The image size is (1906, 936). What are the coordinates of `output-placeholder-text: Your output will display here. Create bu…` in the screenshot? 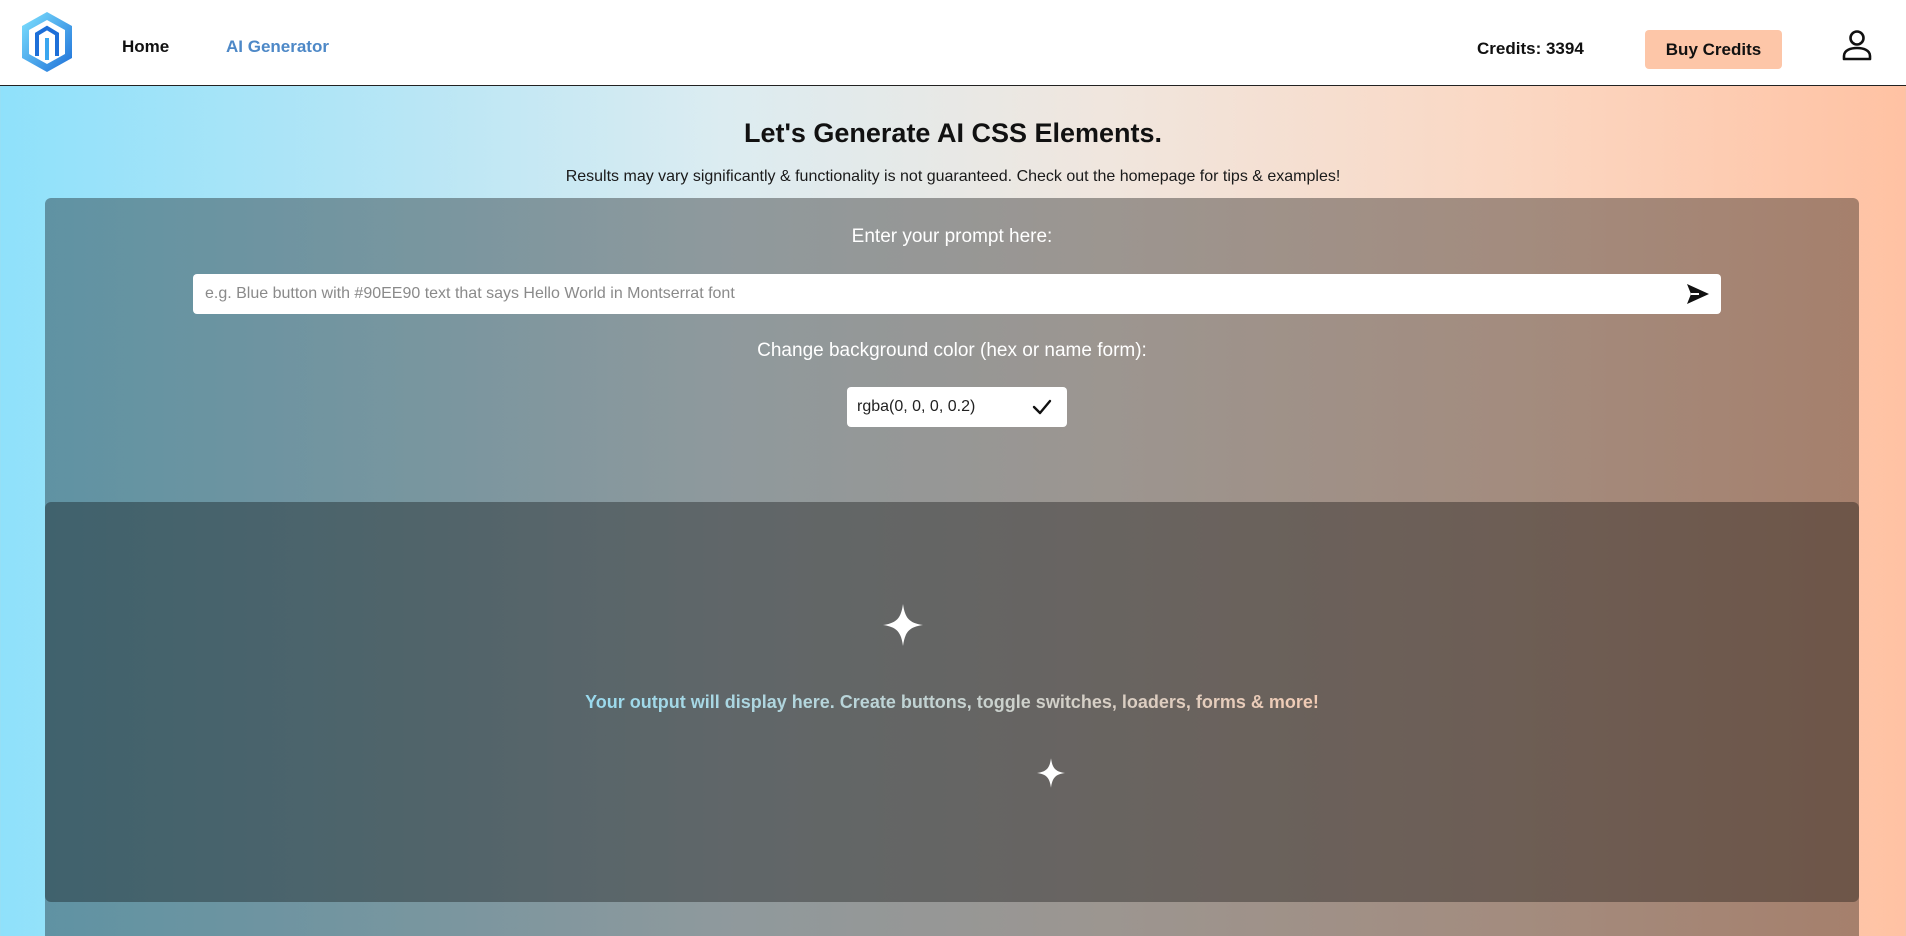 It's located at (952, 702).